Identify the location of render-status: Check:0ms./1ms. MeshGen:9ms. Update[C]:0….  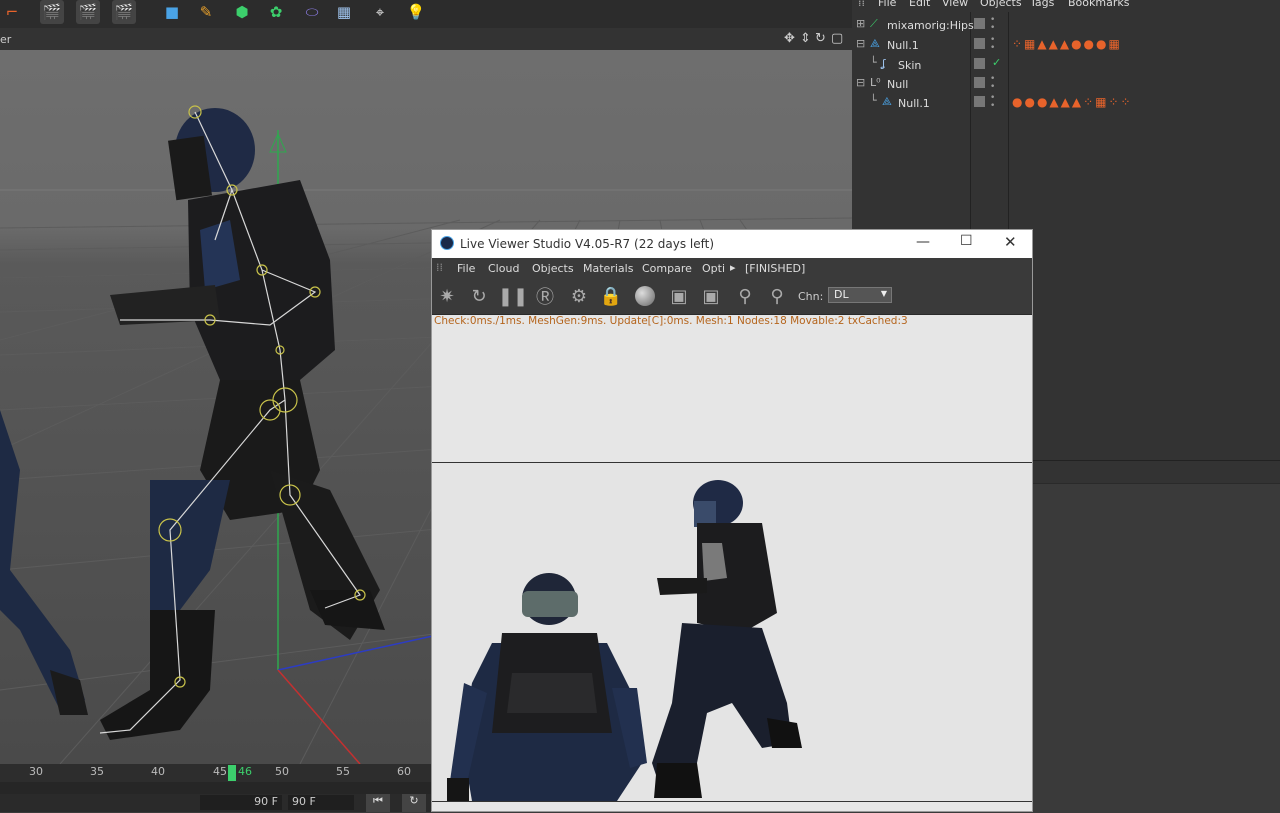
(671, 321).